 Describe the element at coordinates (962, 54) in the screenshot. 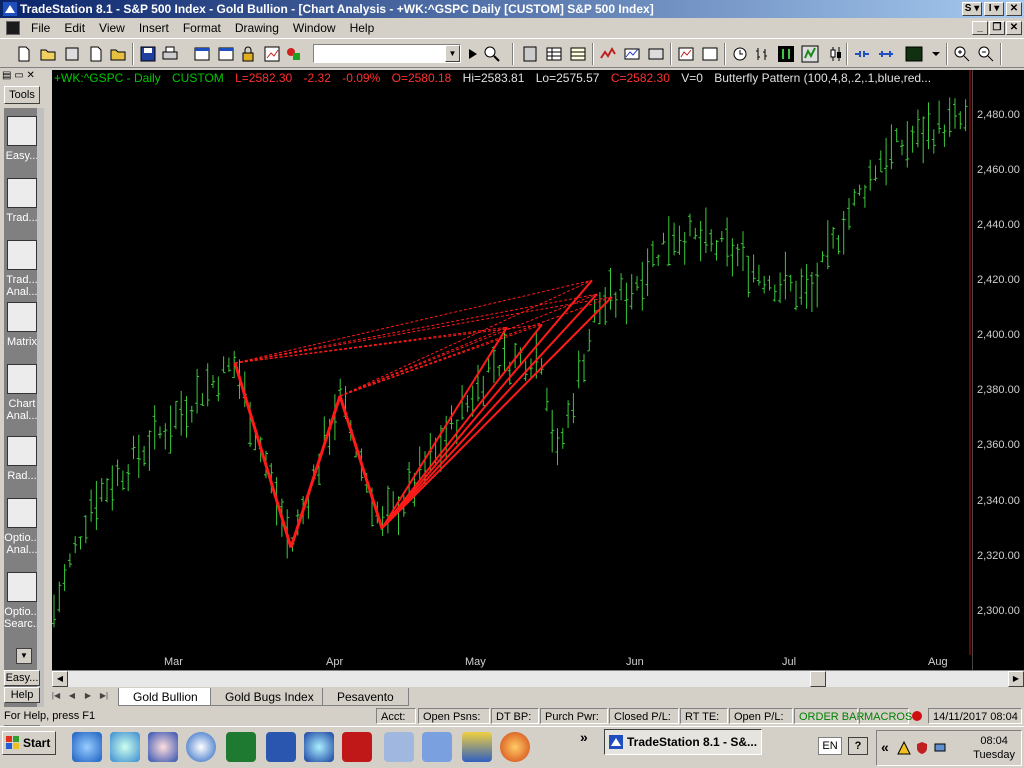

I see `zoom-in-icon` at that location.